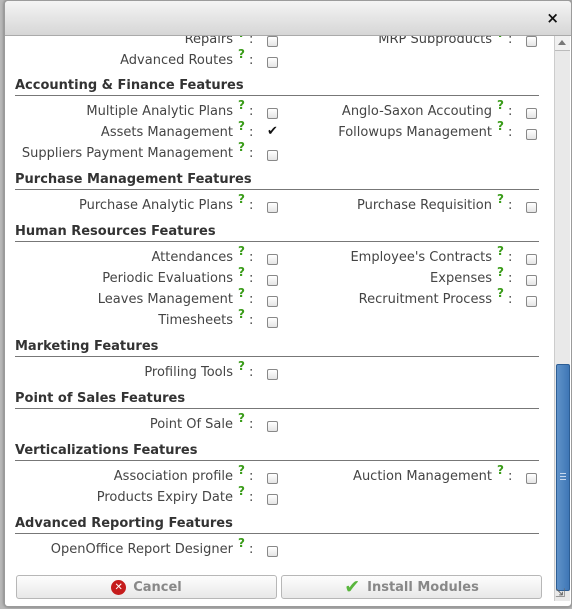  Describe the element at coordinates (563, 477) in the screenshot. I see `scroll-thumb` at that location.